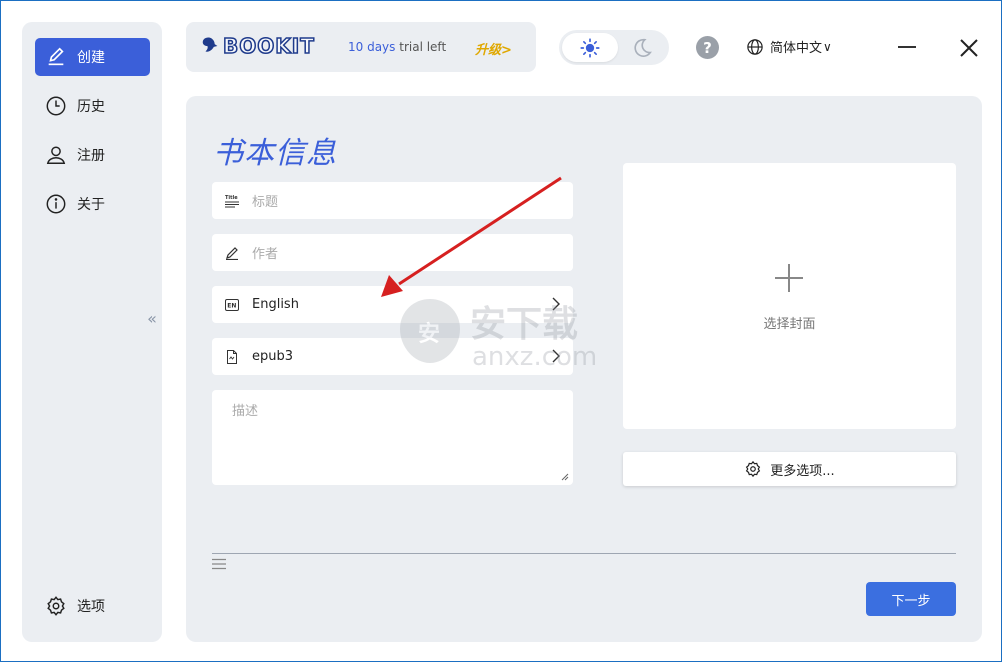 Image resolution: width=1002 pixels, height=662 pixels. I want to click on sidebar-item-history: 历史, so click(92, 106).